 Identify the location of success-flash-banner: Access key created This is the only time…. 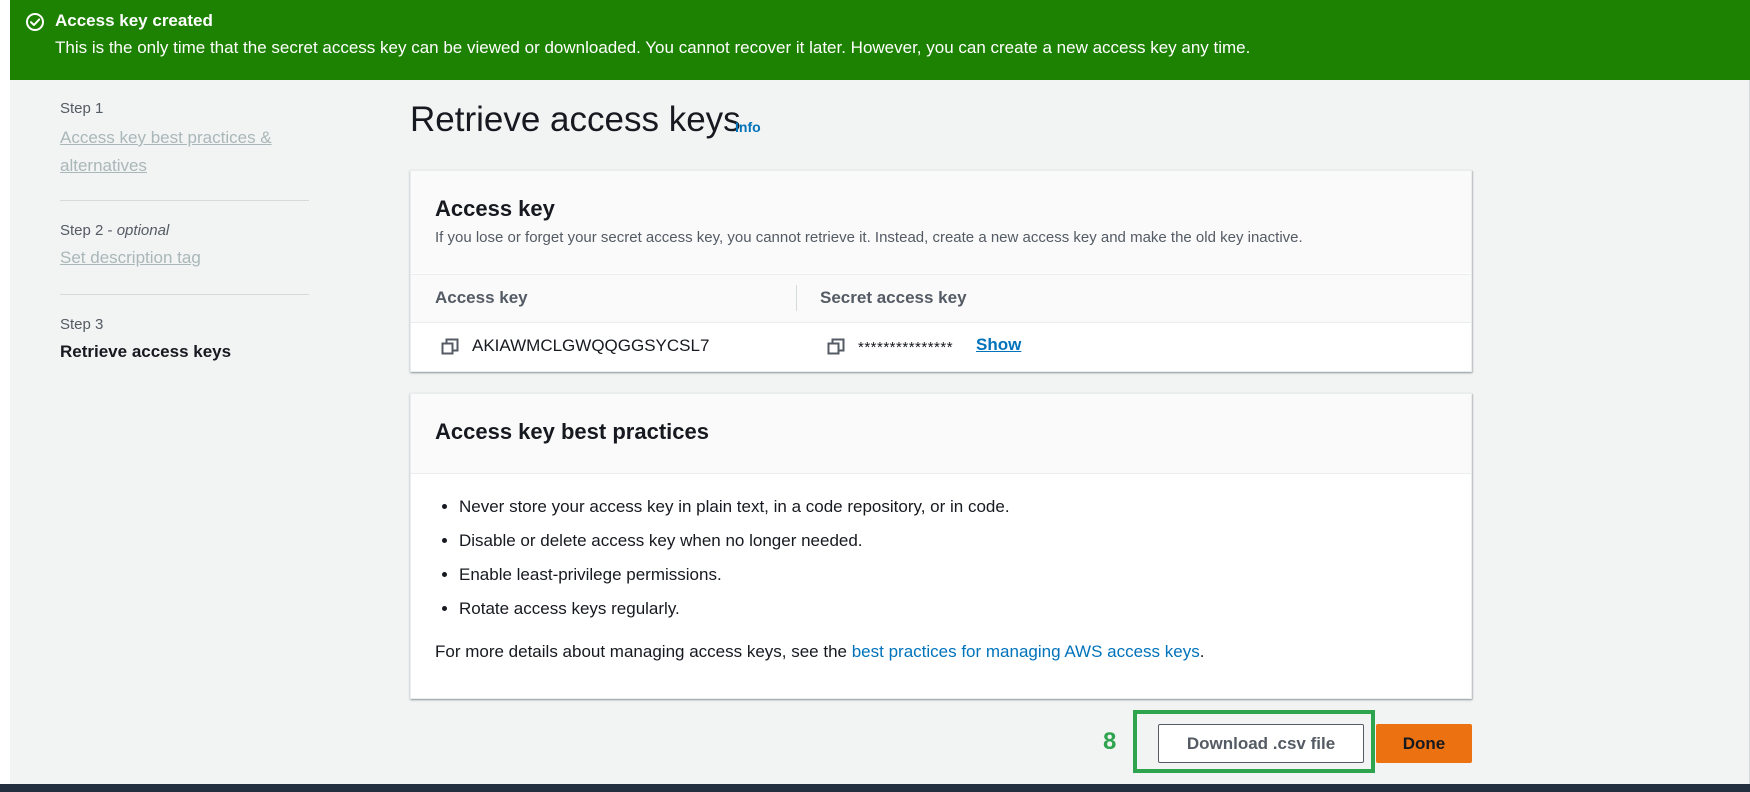
(880, 40).